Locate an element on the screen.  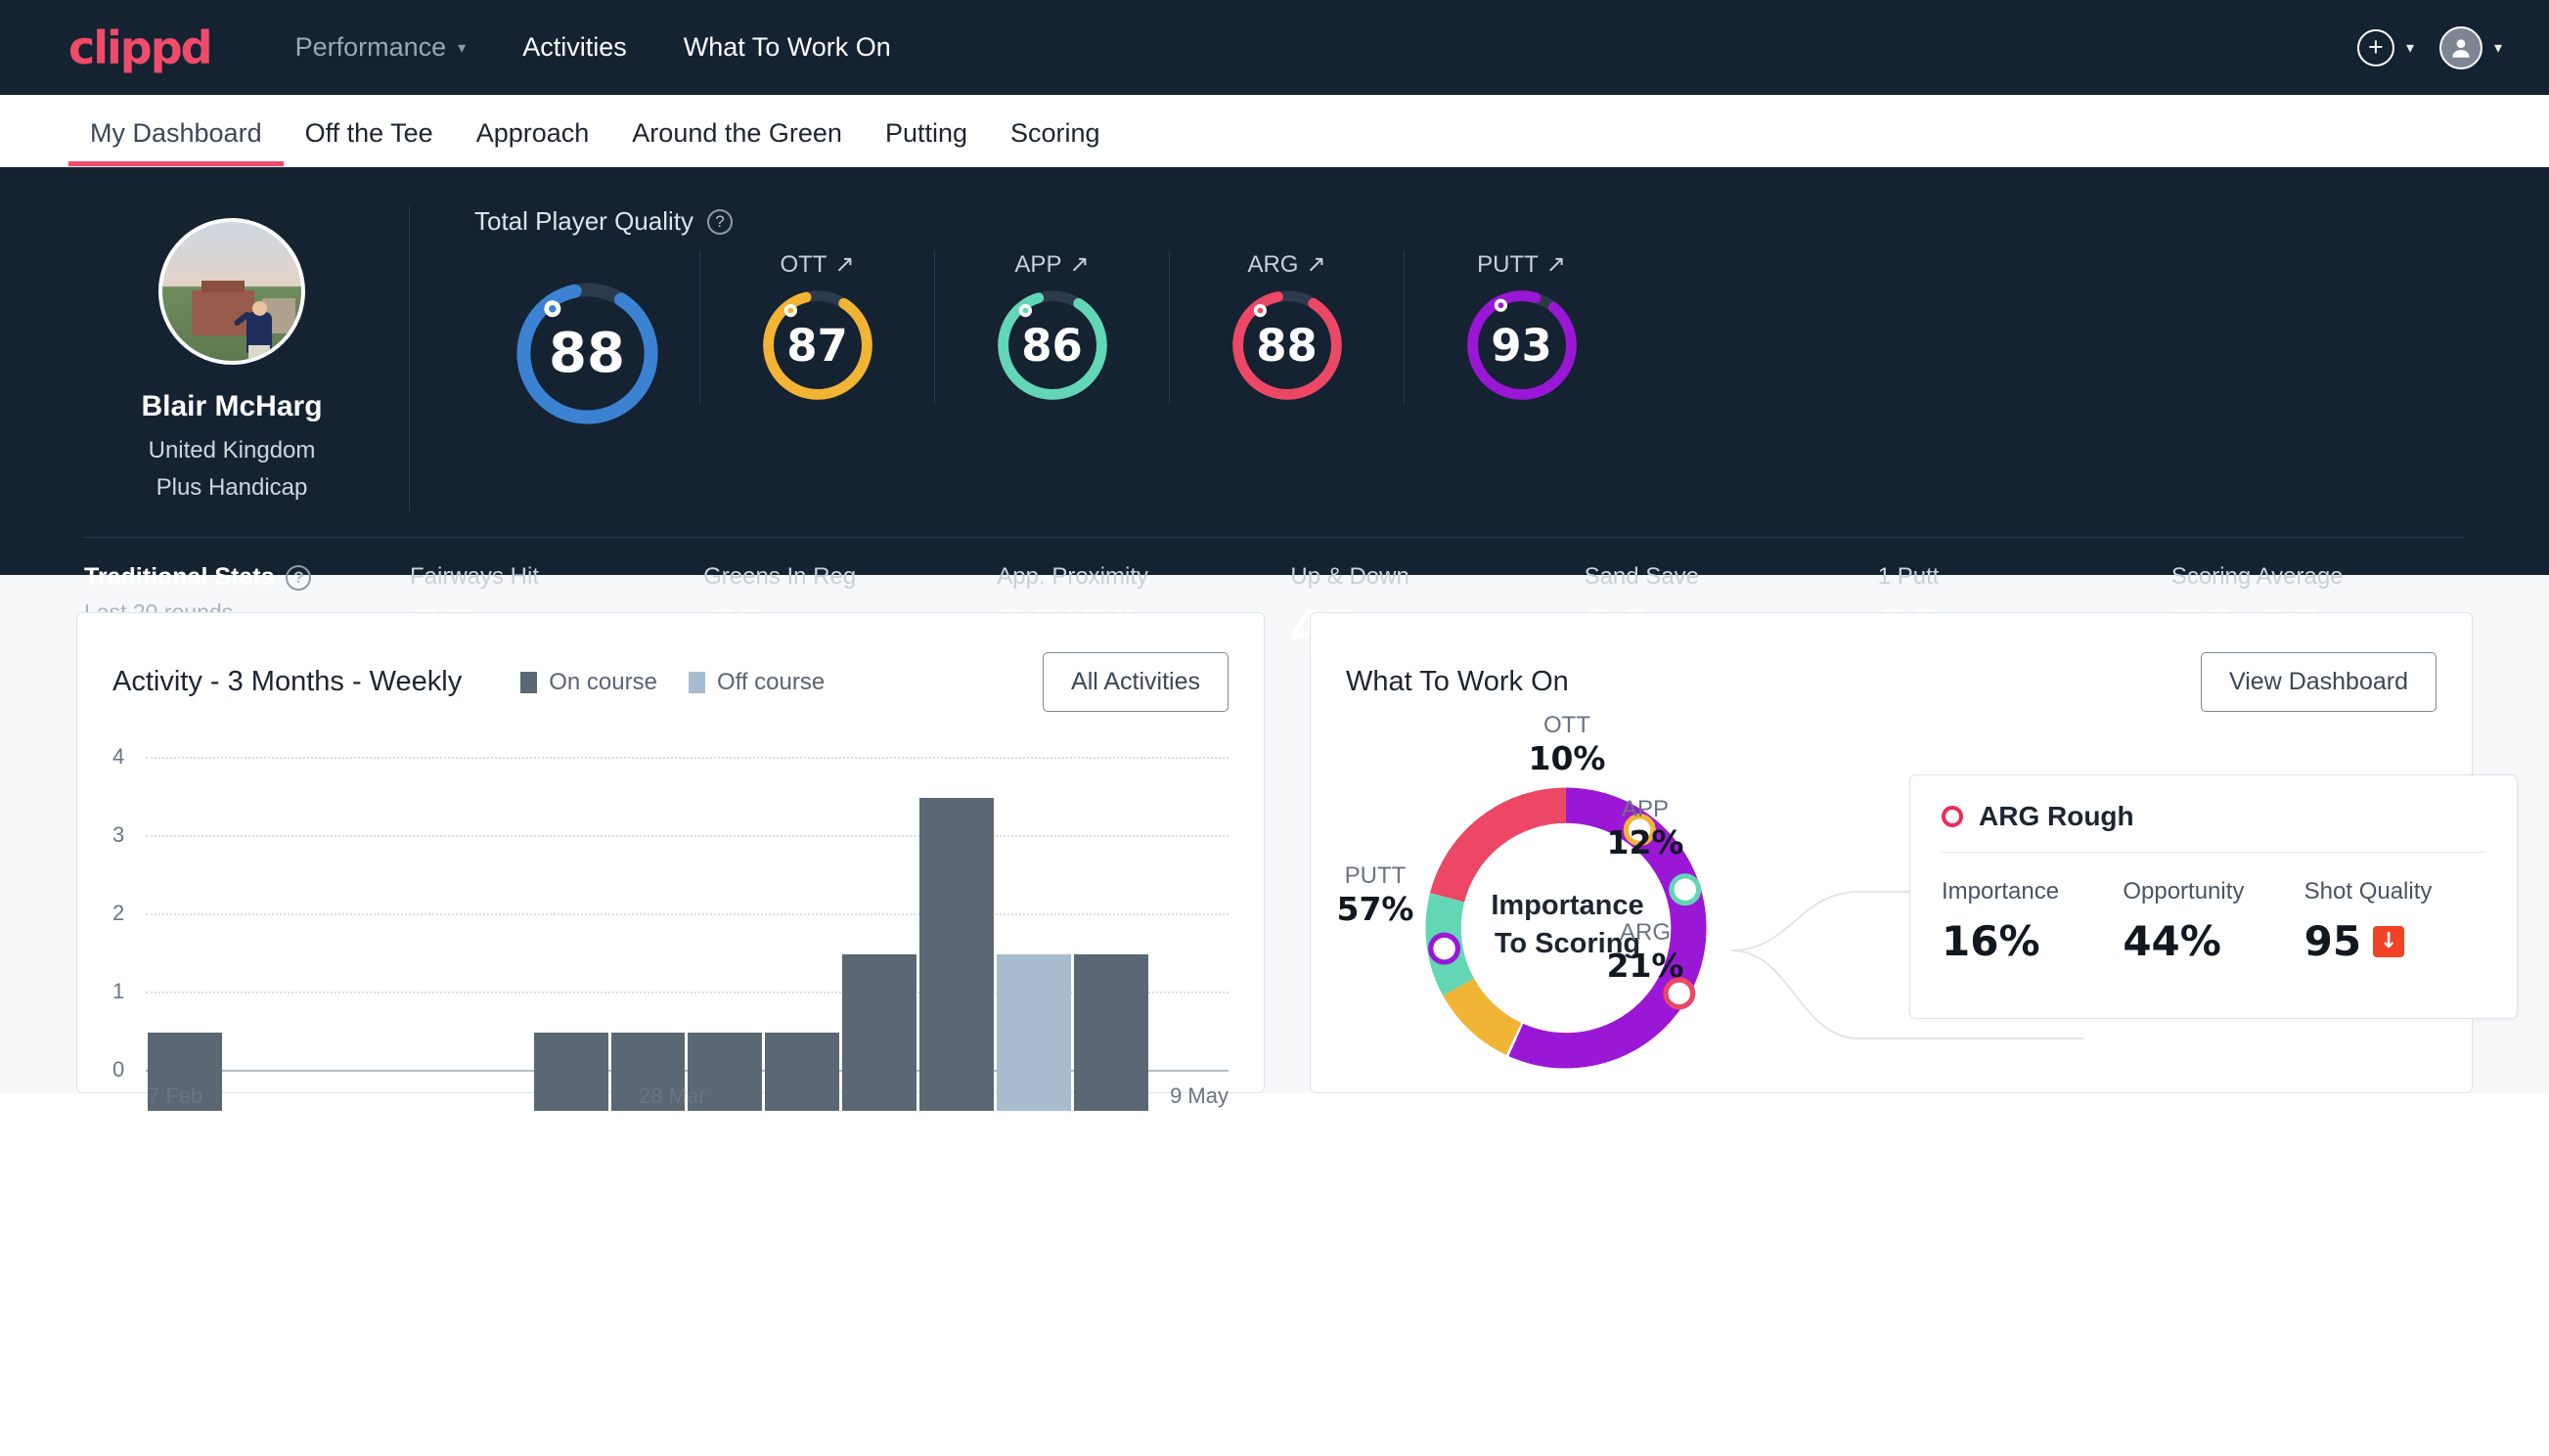
account-menu-button: ▾ is located at coordinates (2470, 47).